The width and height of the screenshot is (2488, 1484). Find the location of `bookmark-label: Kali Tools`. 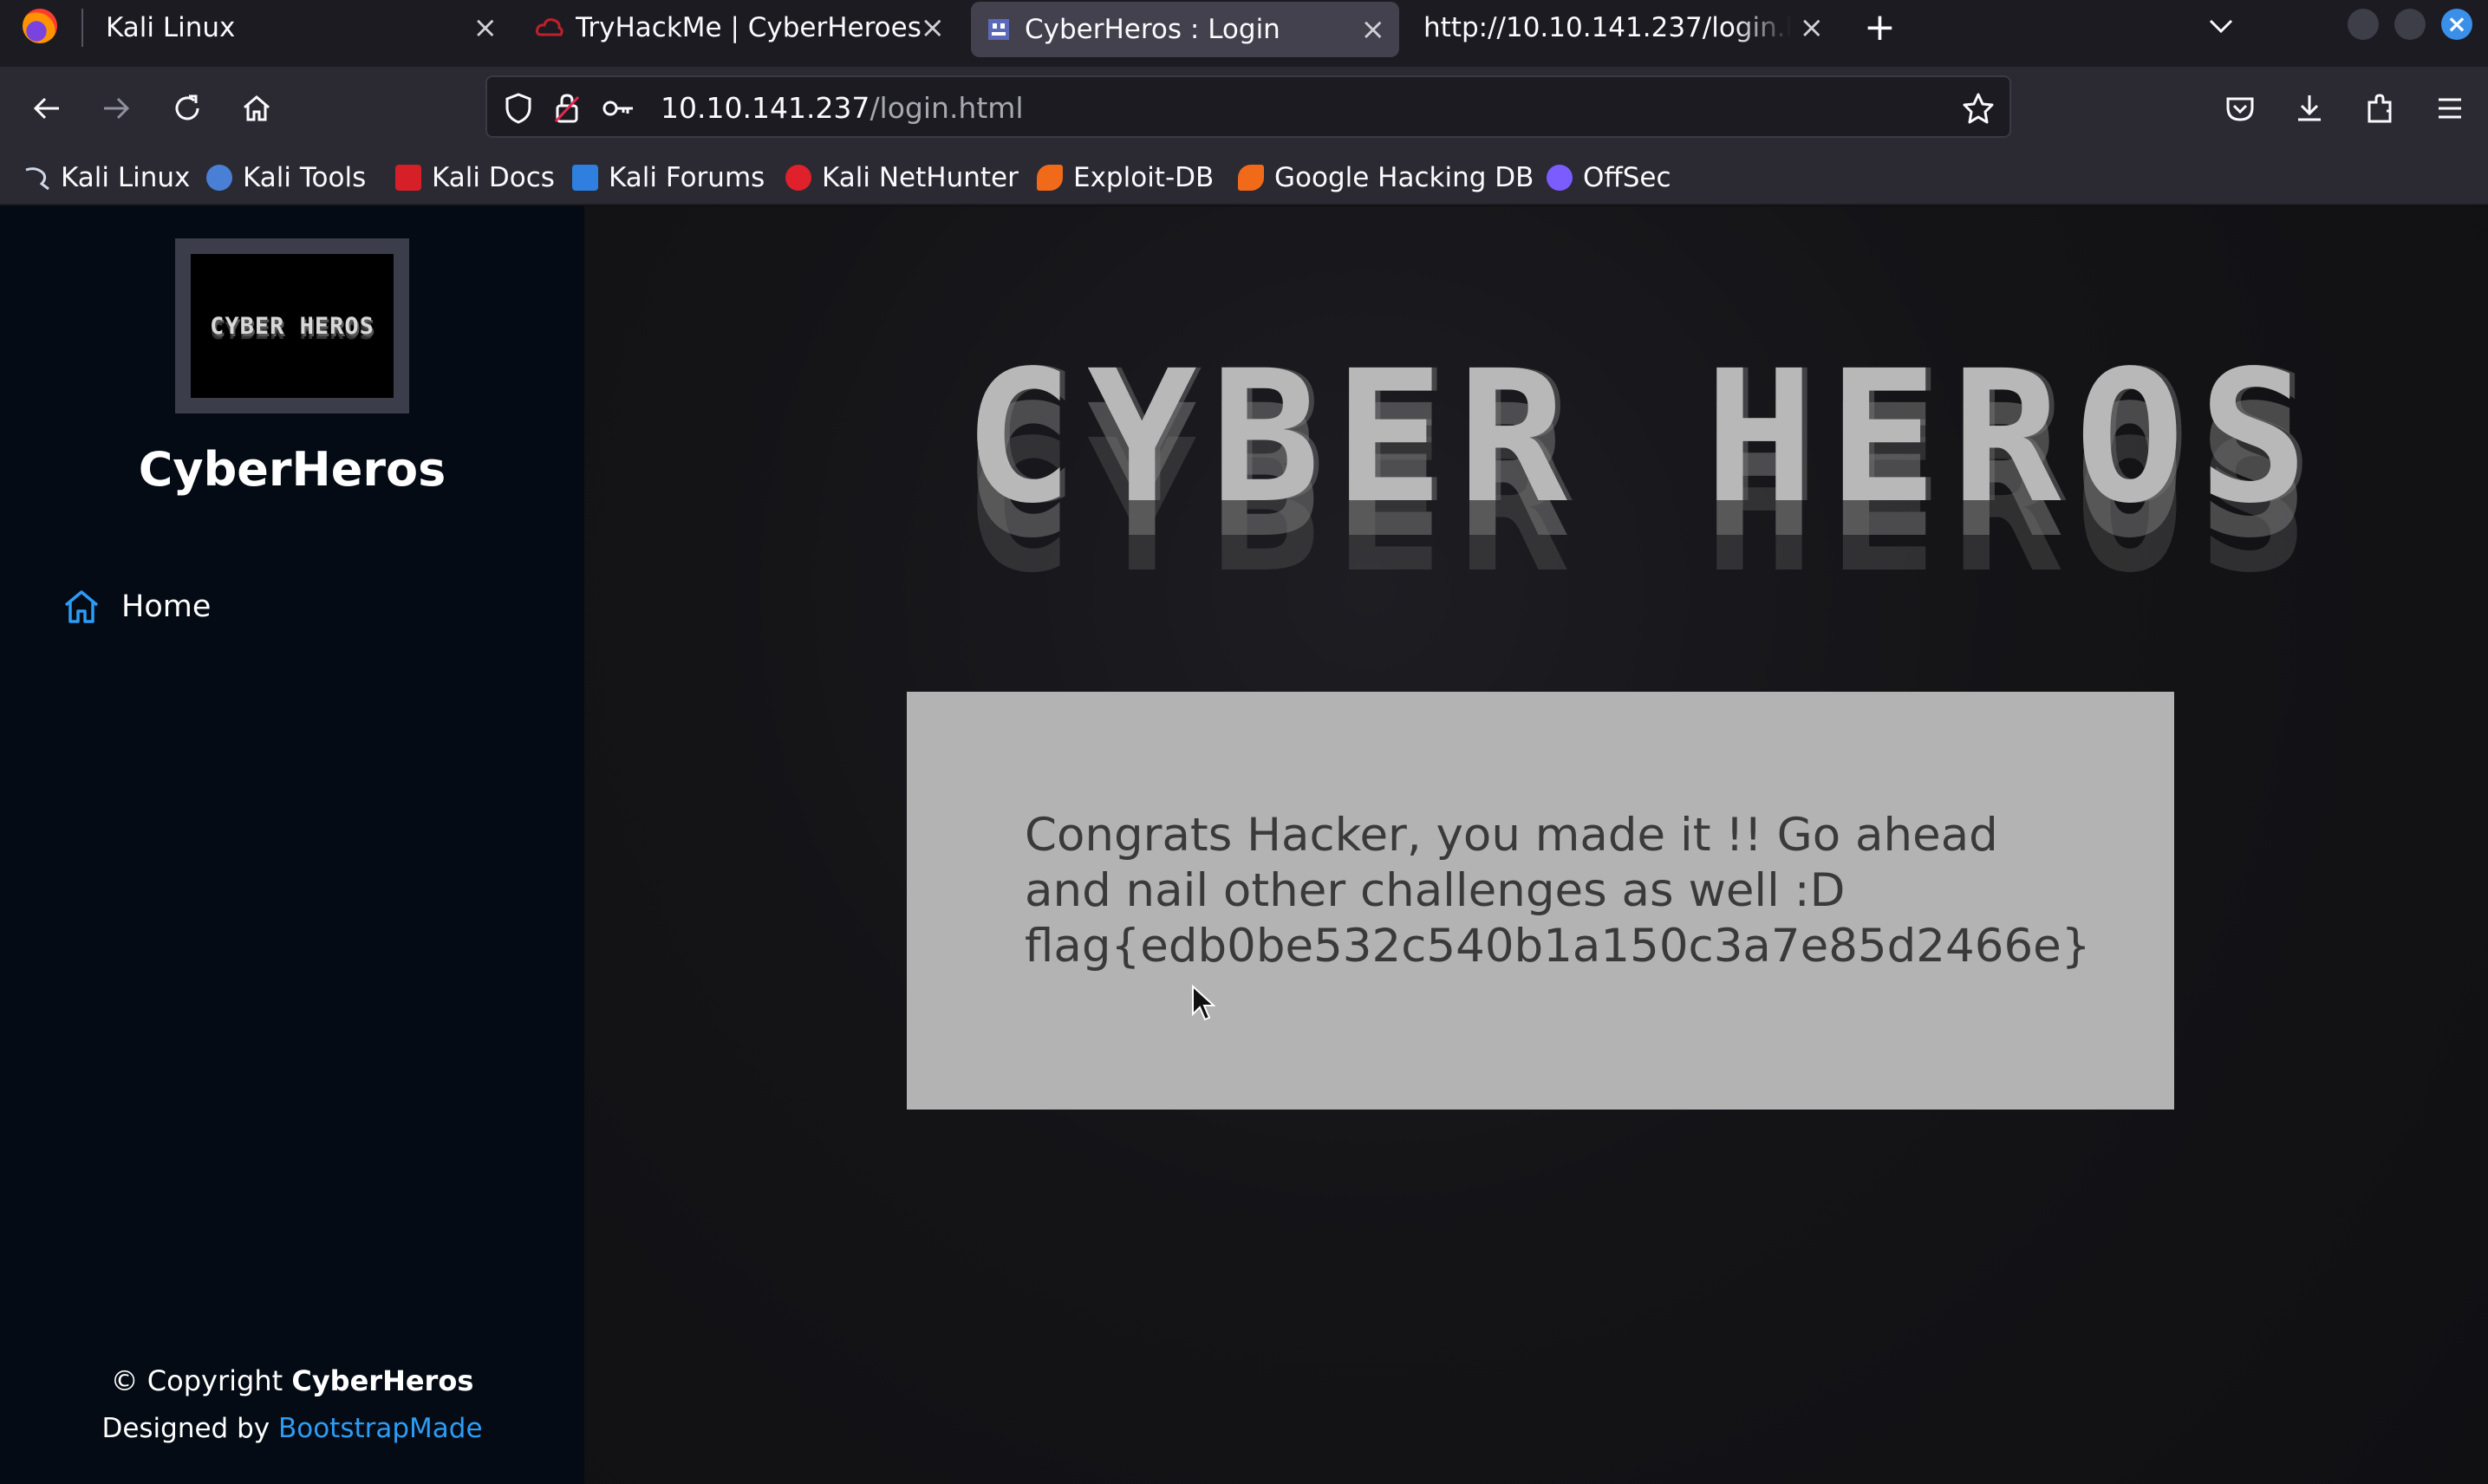

bookmark-label: Kali Tools is located at coordinates (305, 177).